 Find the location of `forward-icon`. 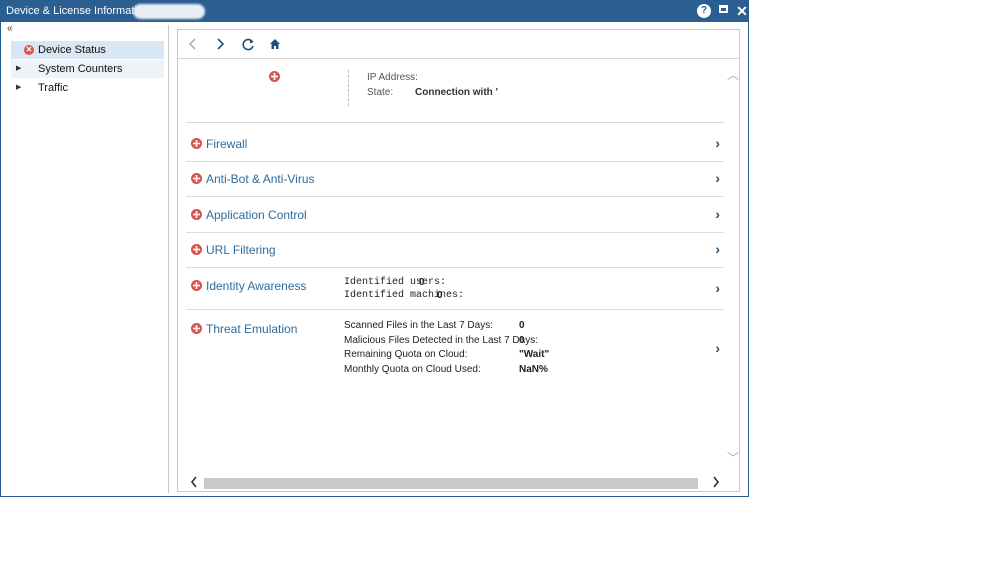

forward-icon is located at coordinates (220, 44).